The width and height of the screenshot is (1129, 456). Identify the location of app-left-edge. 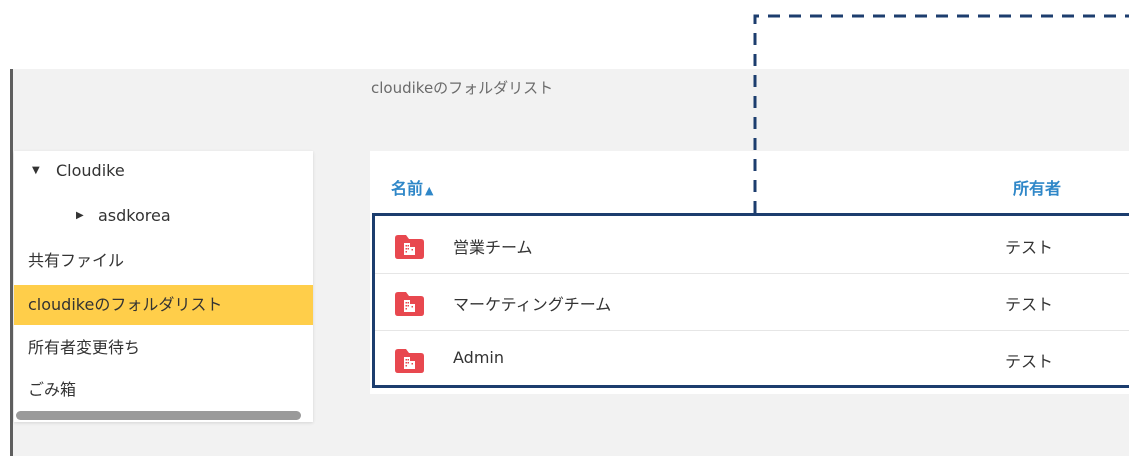
(11, 262).